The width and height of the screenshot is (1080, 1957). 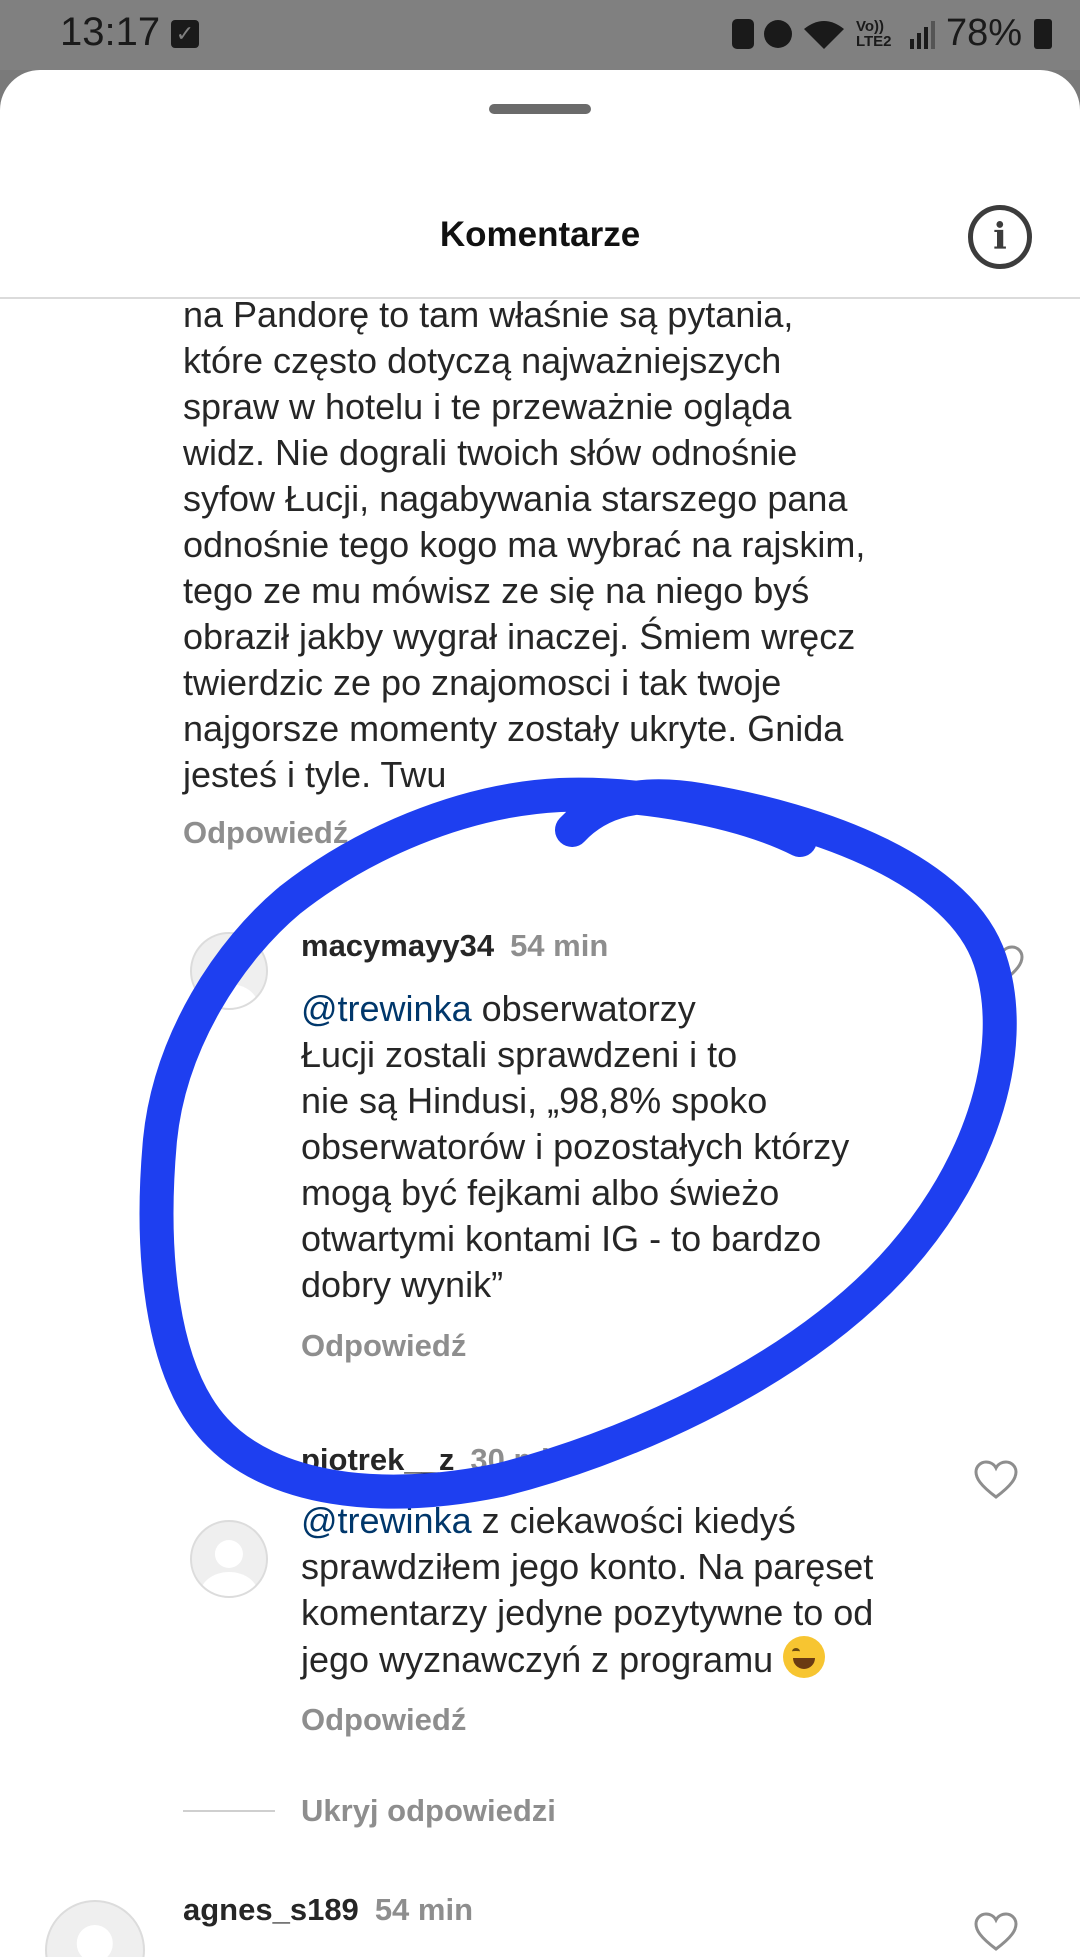 What do you see at coordinates (519, 1459) in the screenshot?
I see `comment-time: 30 min` at bounding box center [519, 1459].